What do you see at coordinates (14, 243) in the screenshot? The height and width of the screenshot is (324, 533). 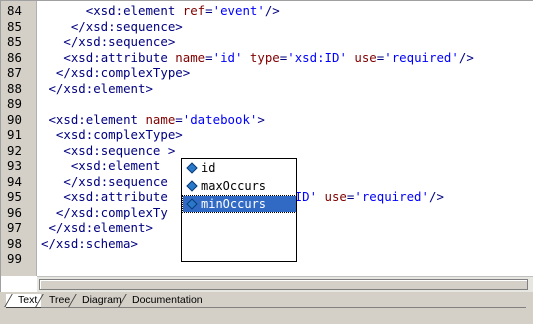 I see `line-number: 98` at bounding box center [14, 243].